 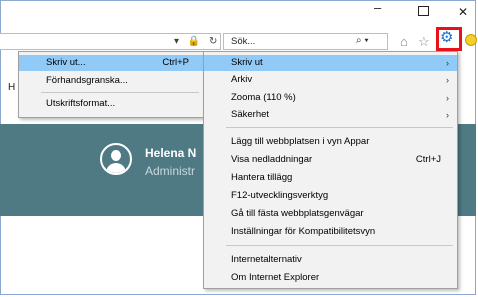 I want to click on menu-item-zoom: Zooma (110 %) ›, so click(x=330, y=98).